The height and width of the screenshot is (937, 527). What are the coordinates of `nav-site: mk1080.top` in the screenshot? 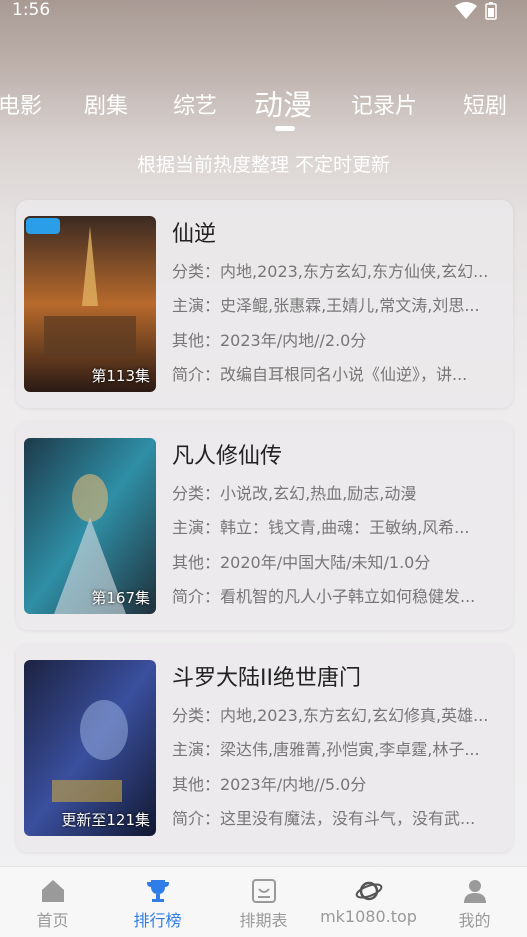 It's located at (368, 901).